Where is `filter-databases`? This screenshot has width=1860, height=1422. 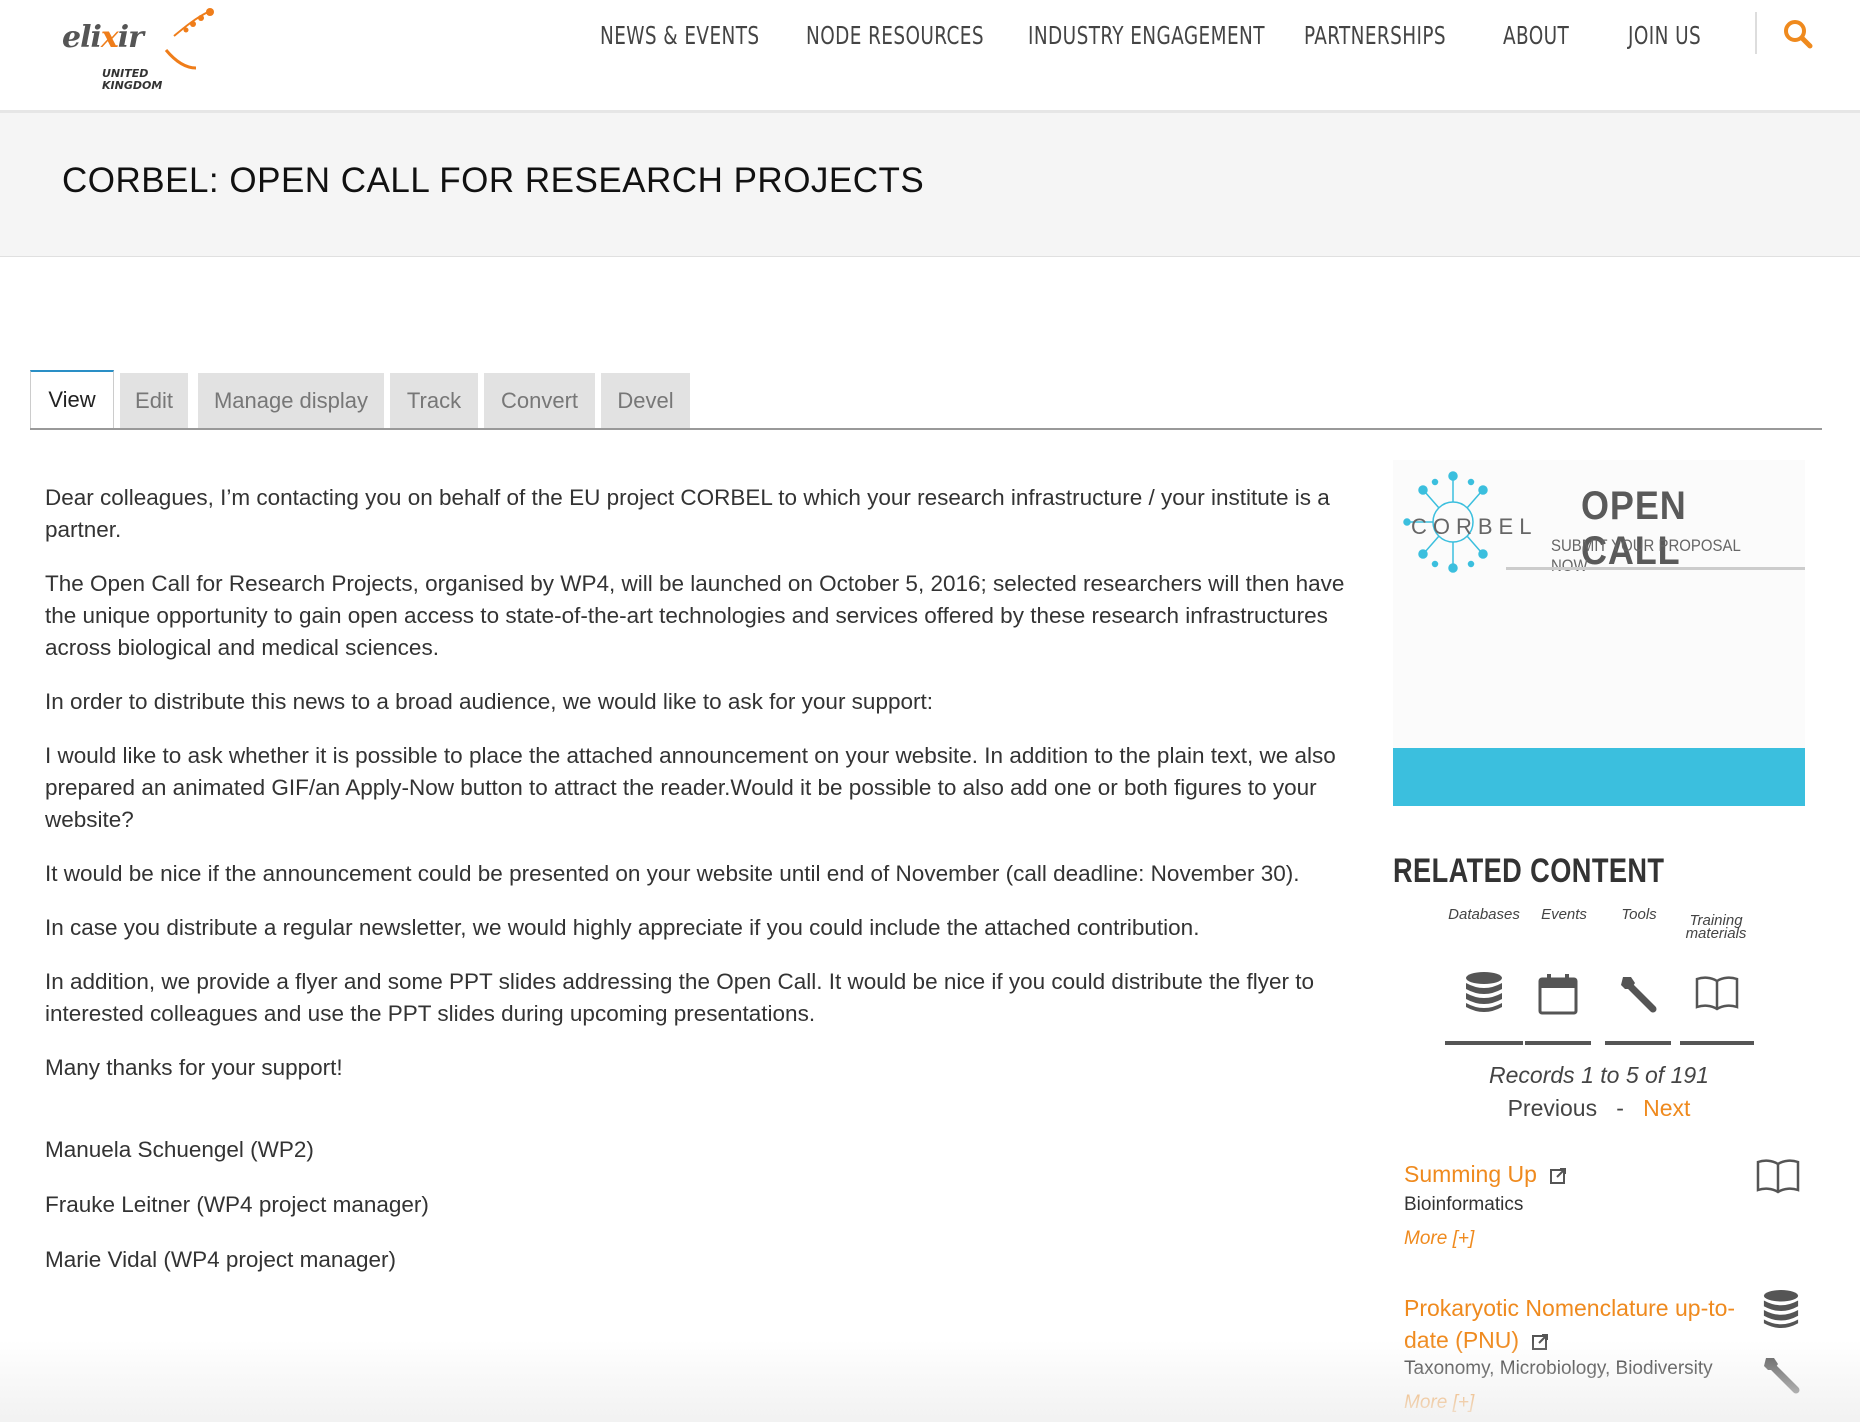 filter-databases is located at coordinates (1484, 1005).